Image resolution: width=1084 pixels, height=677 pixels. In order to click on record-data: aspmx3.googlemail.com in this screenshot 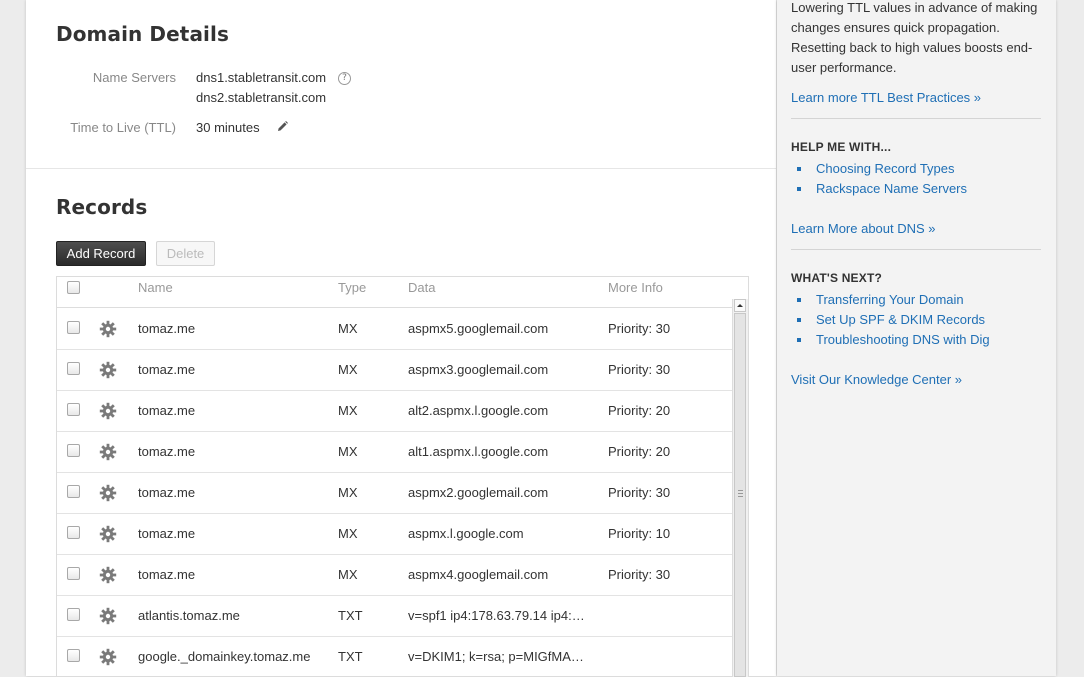, I will do `click(478, 369)`.